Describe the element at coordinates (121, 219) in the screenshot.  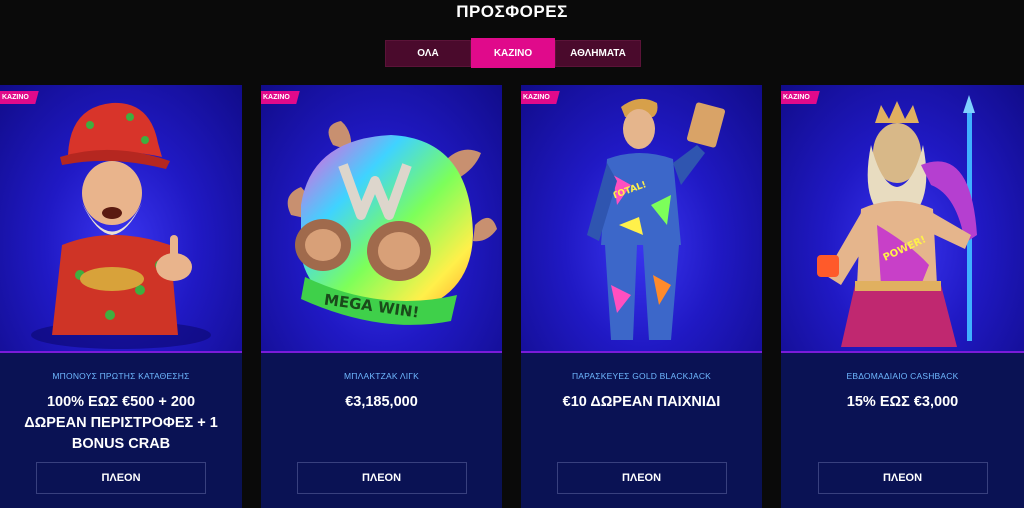
I see `leprechaun-image` at that location.